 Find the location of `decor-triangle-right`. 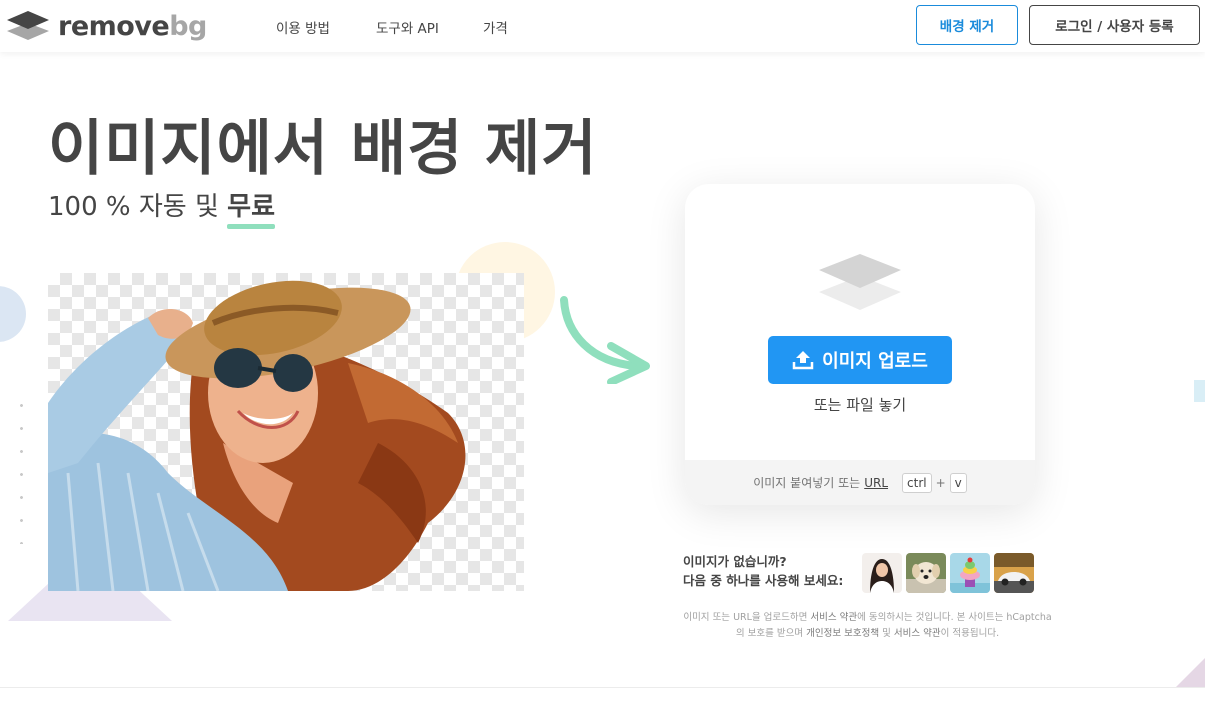

decor-triangle-right is located at coordinates (1190, 672).